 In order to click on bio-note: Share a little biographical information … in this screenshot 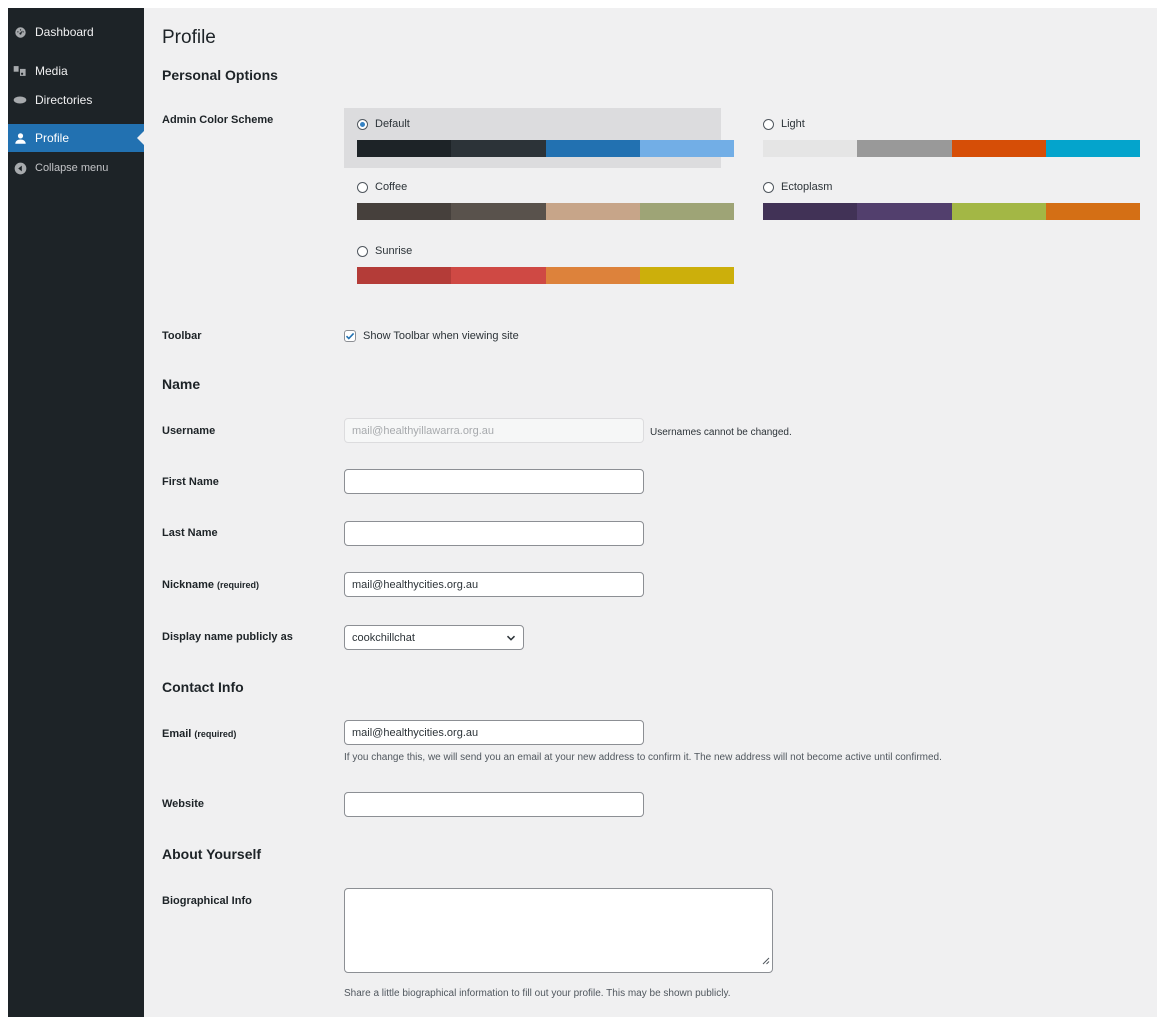, I will do `click(537, 993)`.